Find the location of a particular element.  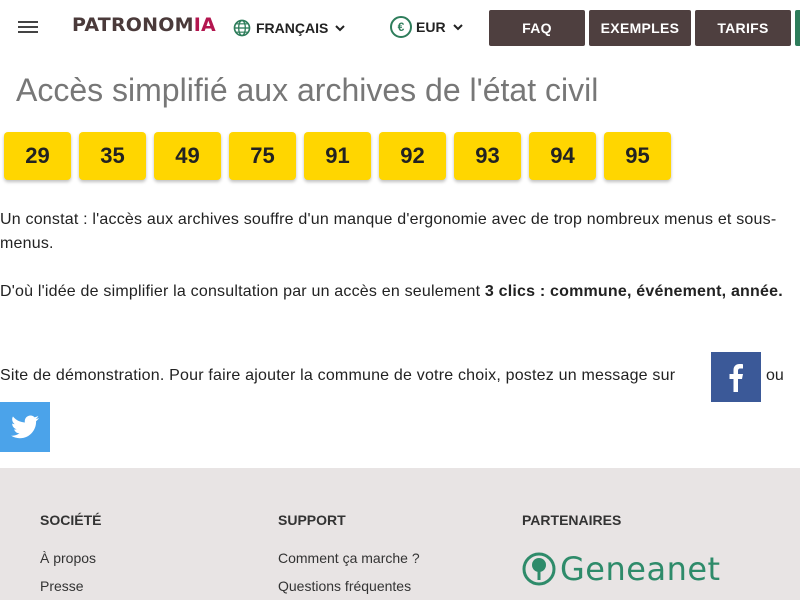

logo-text: PATRONOM is located at coordinates (133, 25).